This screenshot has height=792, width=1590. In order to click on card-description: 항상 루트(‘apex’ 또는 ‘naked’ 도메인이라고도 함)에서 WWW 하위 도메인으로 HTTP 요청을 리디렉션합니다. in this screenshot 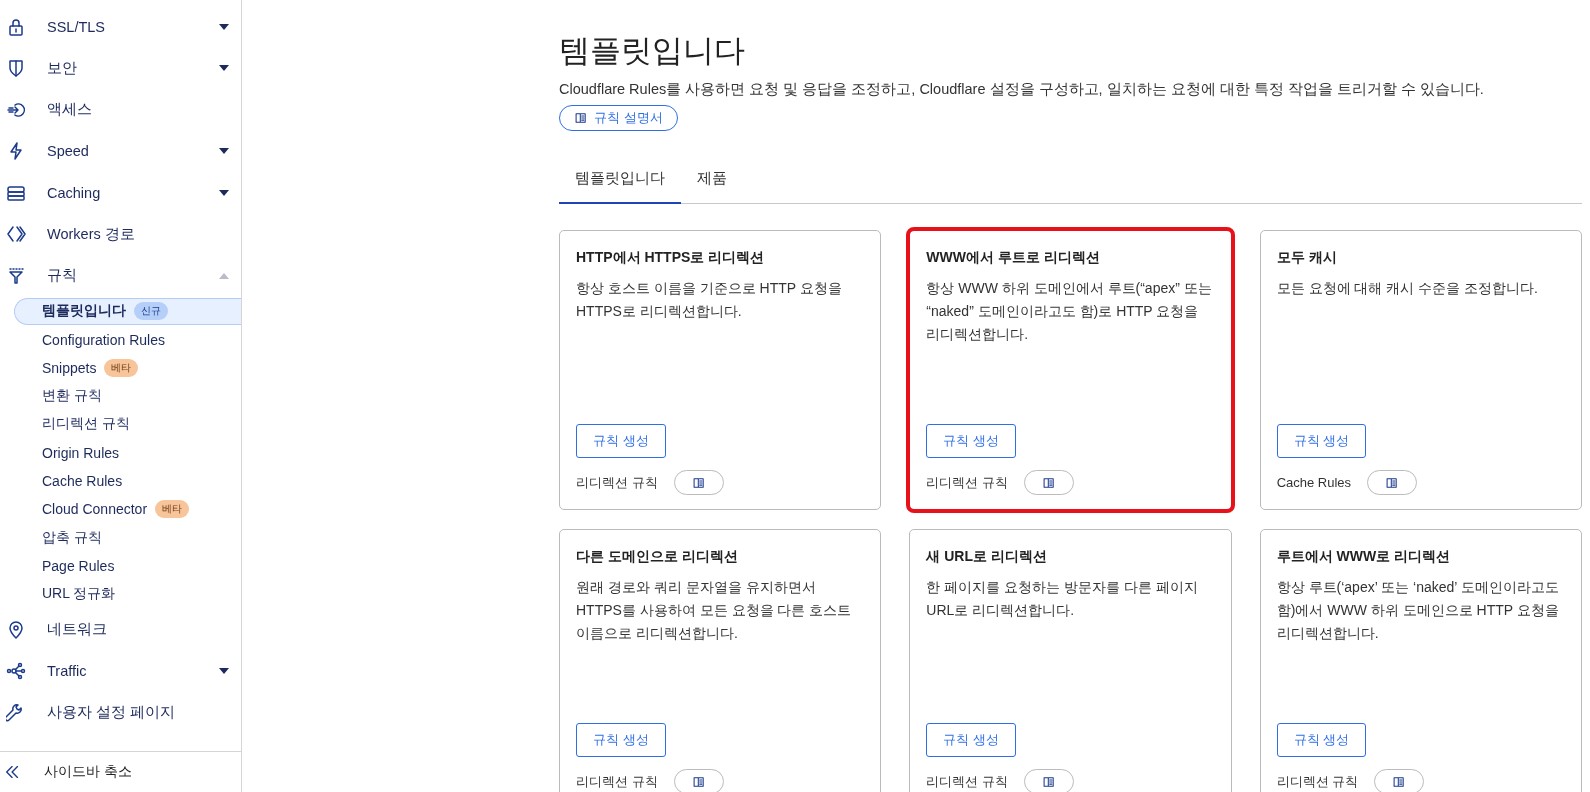, I will do `click(1418, 611)`.